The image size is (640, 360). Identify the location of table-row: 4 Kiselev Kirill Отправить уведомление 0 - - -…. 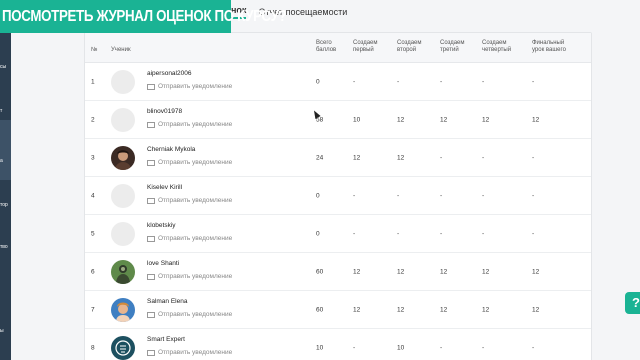
(338, 196).